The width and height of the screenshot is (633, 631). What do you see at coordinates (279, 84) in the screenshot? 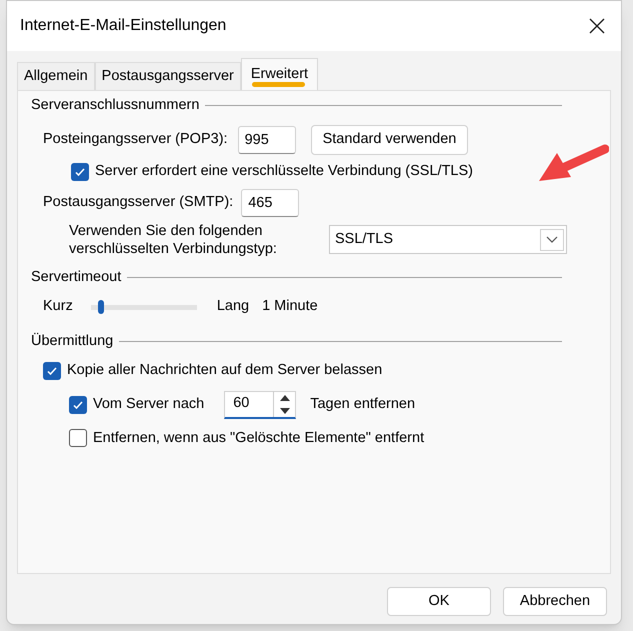
I see `highlight-underline` at bounding box center [279, 84].